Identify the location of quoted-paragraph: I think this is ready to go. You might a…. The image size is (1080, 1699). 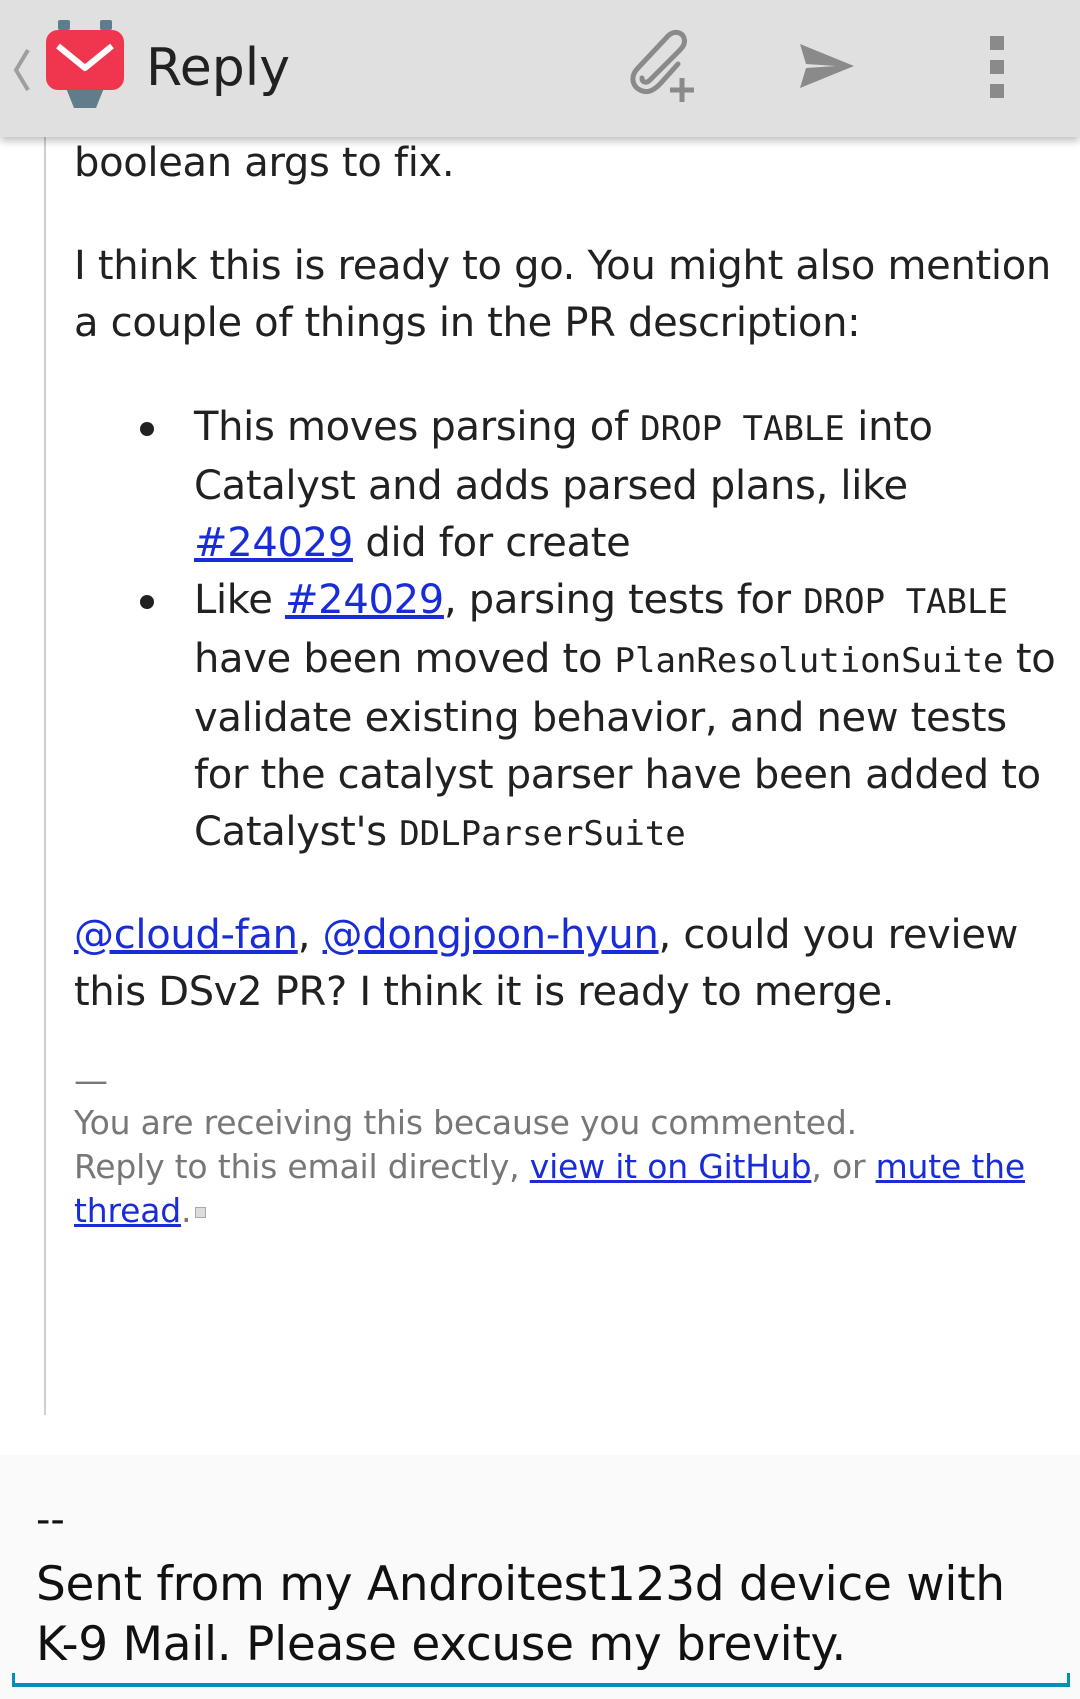
(562, 294).